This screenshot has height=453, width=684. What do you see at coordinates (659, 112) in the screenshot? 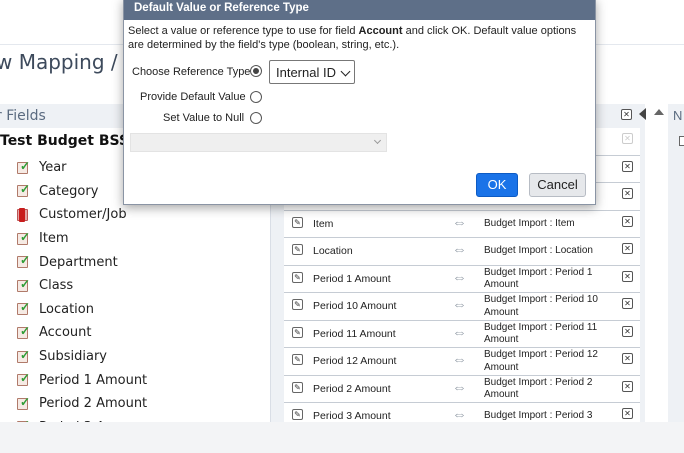
I see `scroll-up-icon` at bounding box center [659, 112].